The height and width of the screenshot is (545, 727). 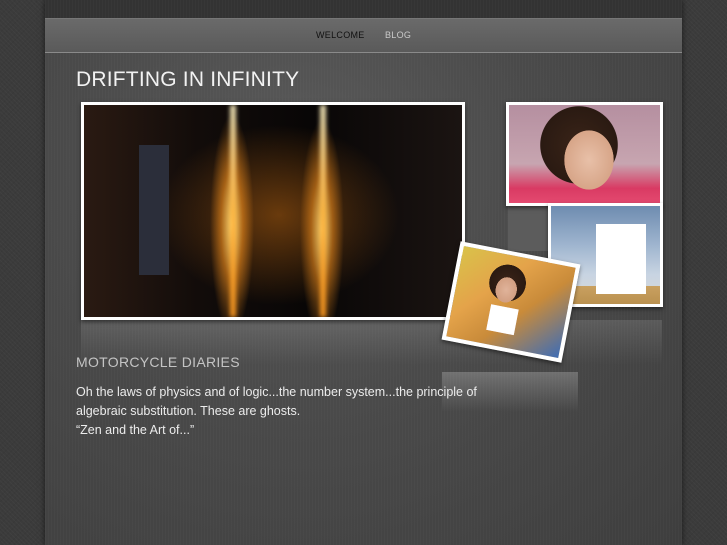 I want to click on collage-gap, so click(x=528, y=228).